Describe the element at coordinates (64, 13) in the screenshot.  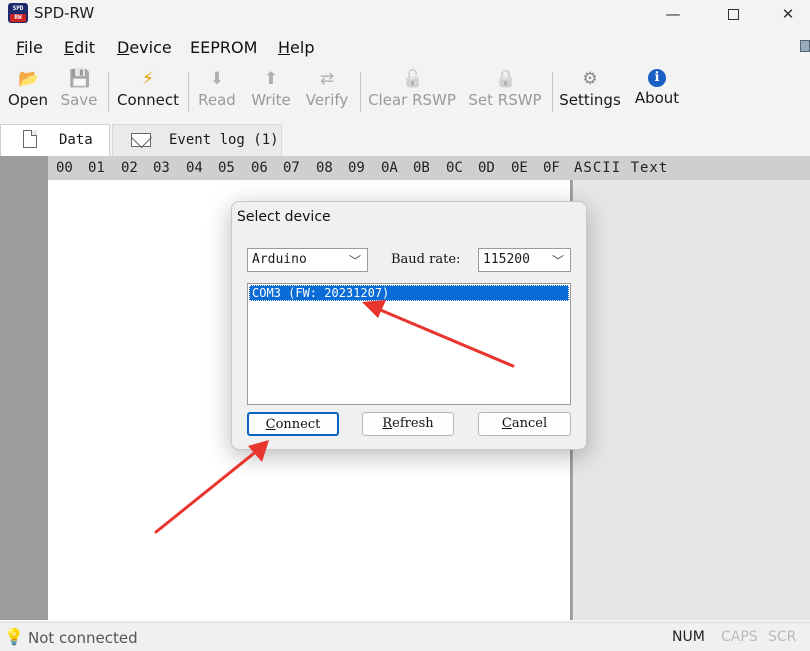
I see `window-title: SPD-RW` at that location.